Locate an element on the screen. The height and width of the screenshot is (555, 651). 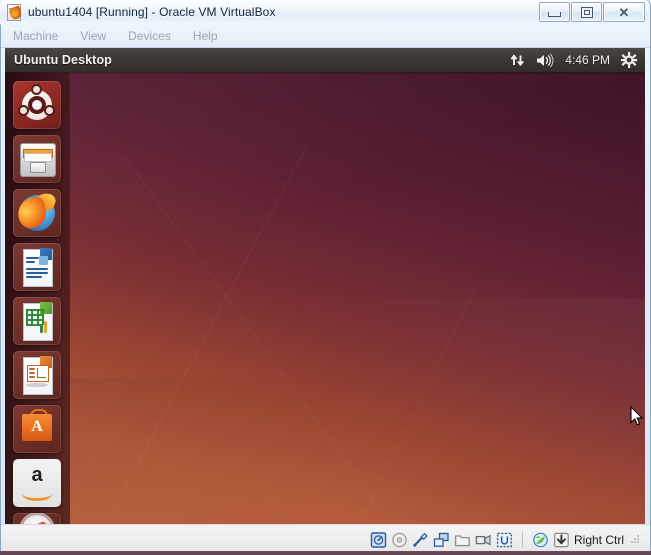
launcher-item-system-settings is located at coordinates (37, 518).